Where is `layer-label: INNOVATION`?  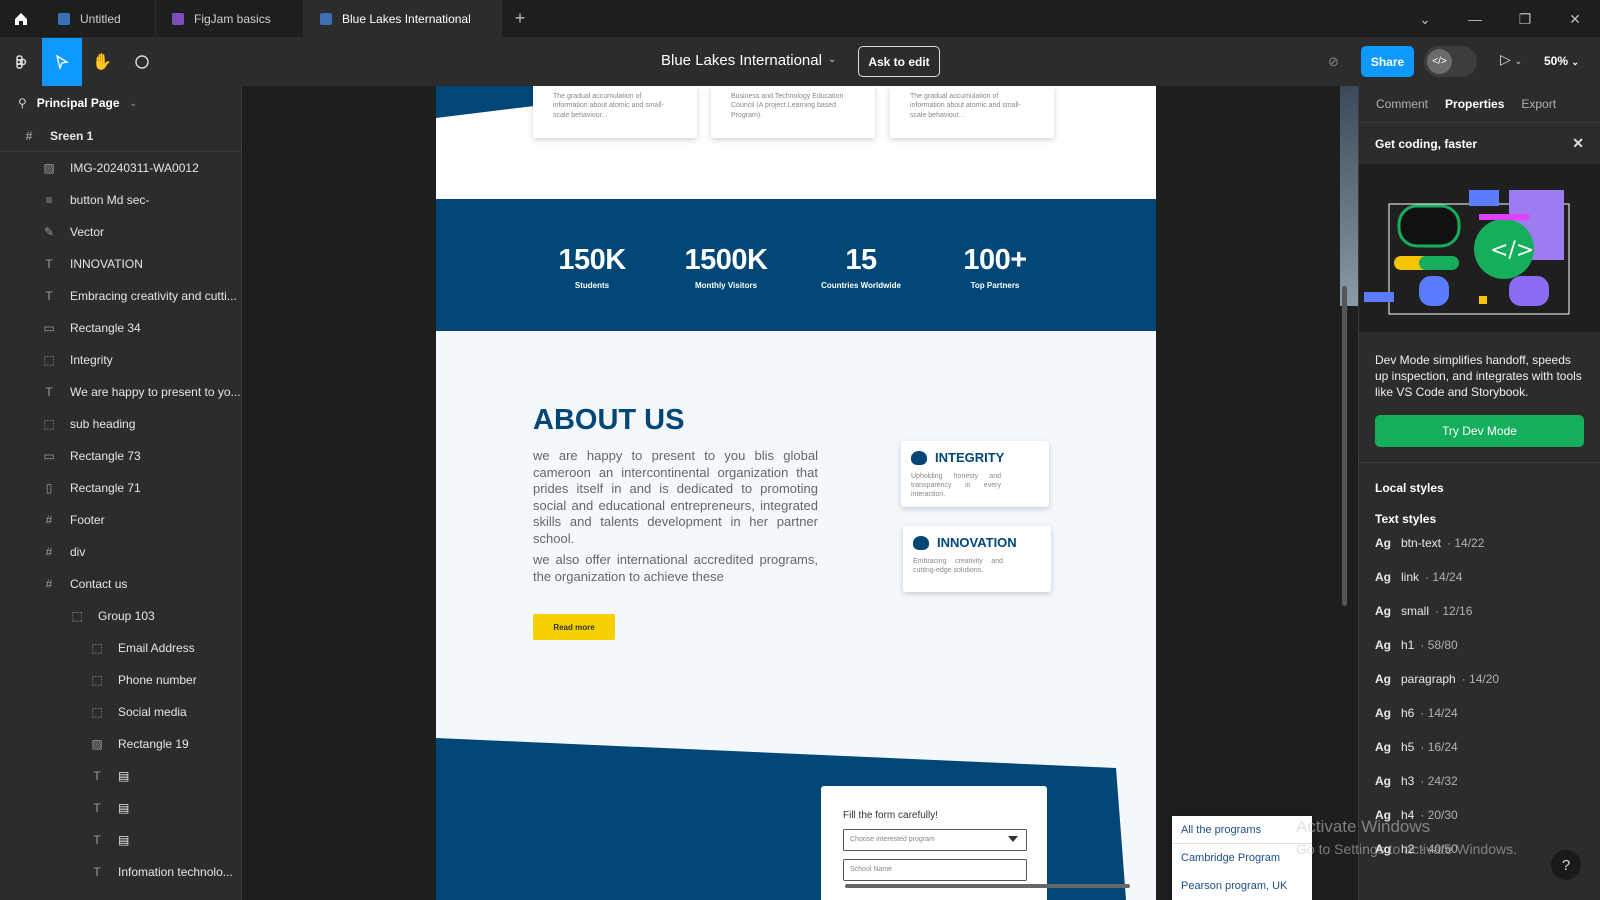 layer-label: INNOVATION is located at coordinates (106, 264).